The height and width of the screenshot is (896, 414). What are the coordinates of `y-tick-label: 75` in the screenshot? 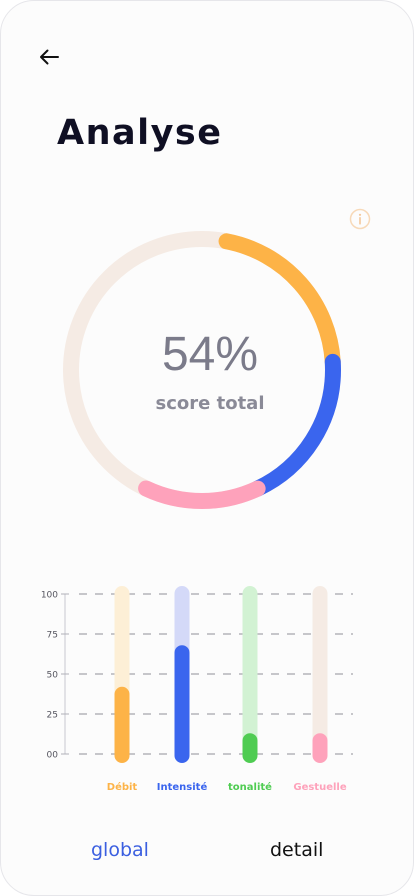 It's located at (52, 636).